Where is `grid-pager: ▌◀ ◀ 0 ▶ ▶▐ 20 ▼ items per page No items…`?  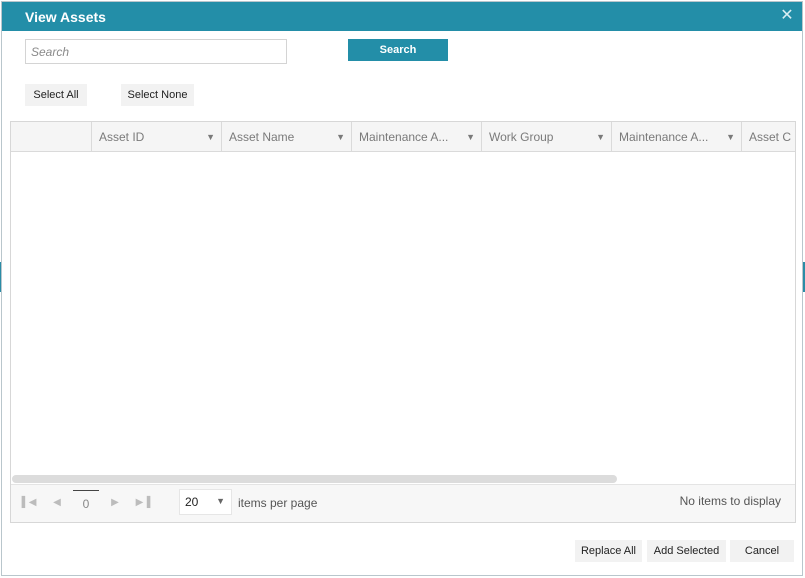 grid-pager: ▌◀ ◀ 0 ▶ ▶▐ 20 ▼ items per page No items… is located at coordinates (403, 503).